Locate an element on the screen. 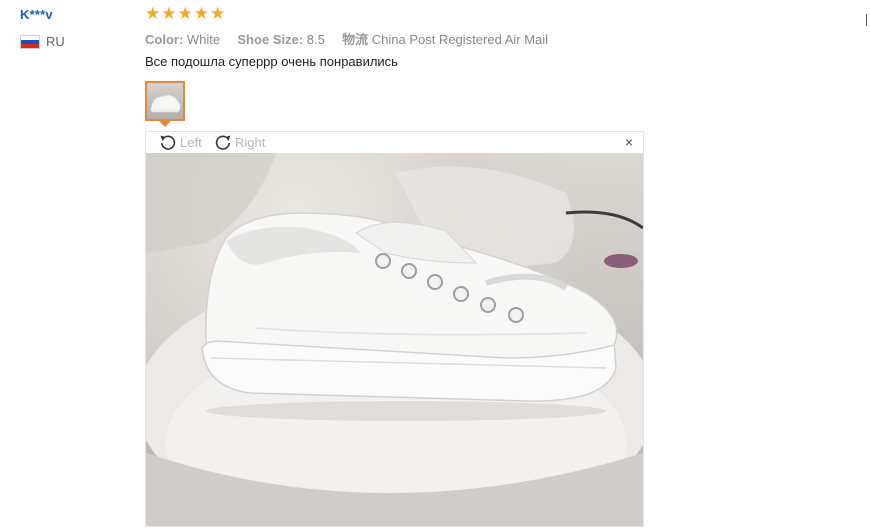 The image size is (870, 532). reviewer-name: K***v is located at coordinates (36, 14).